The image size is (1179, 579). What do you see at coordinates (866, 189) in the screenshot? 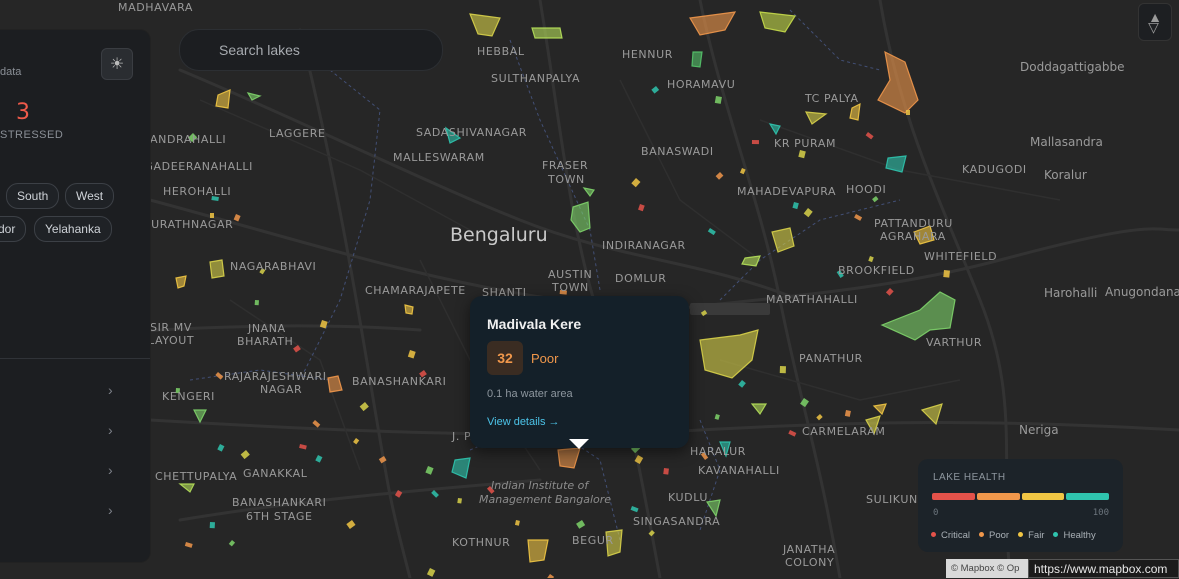
I see `place-label: HOODI` at bounding box center [866, 189].